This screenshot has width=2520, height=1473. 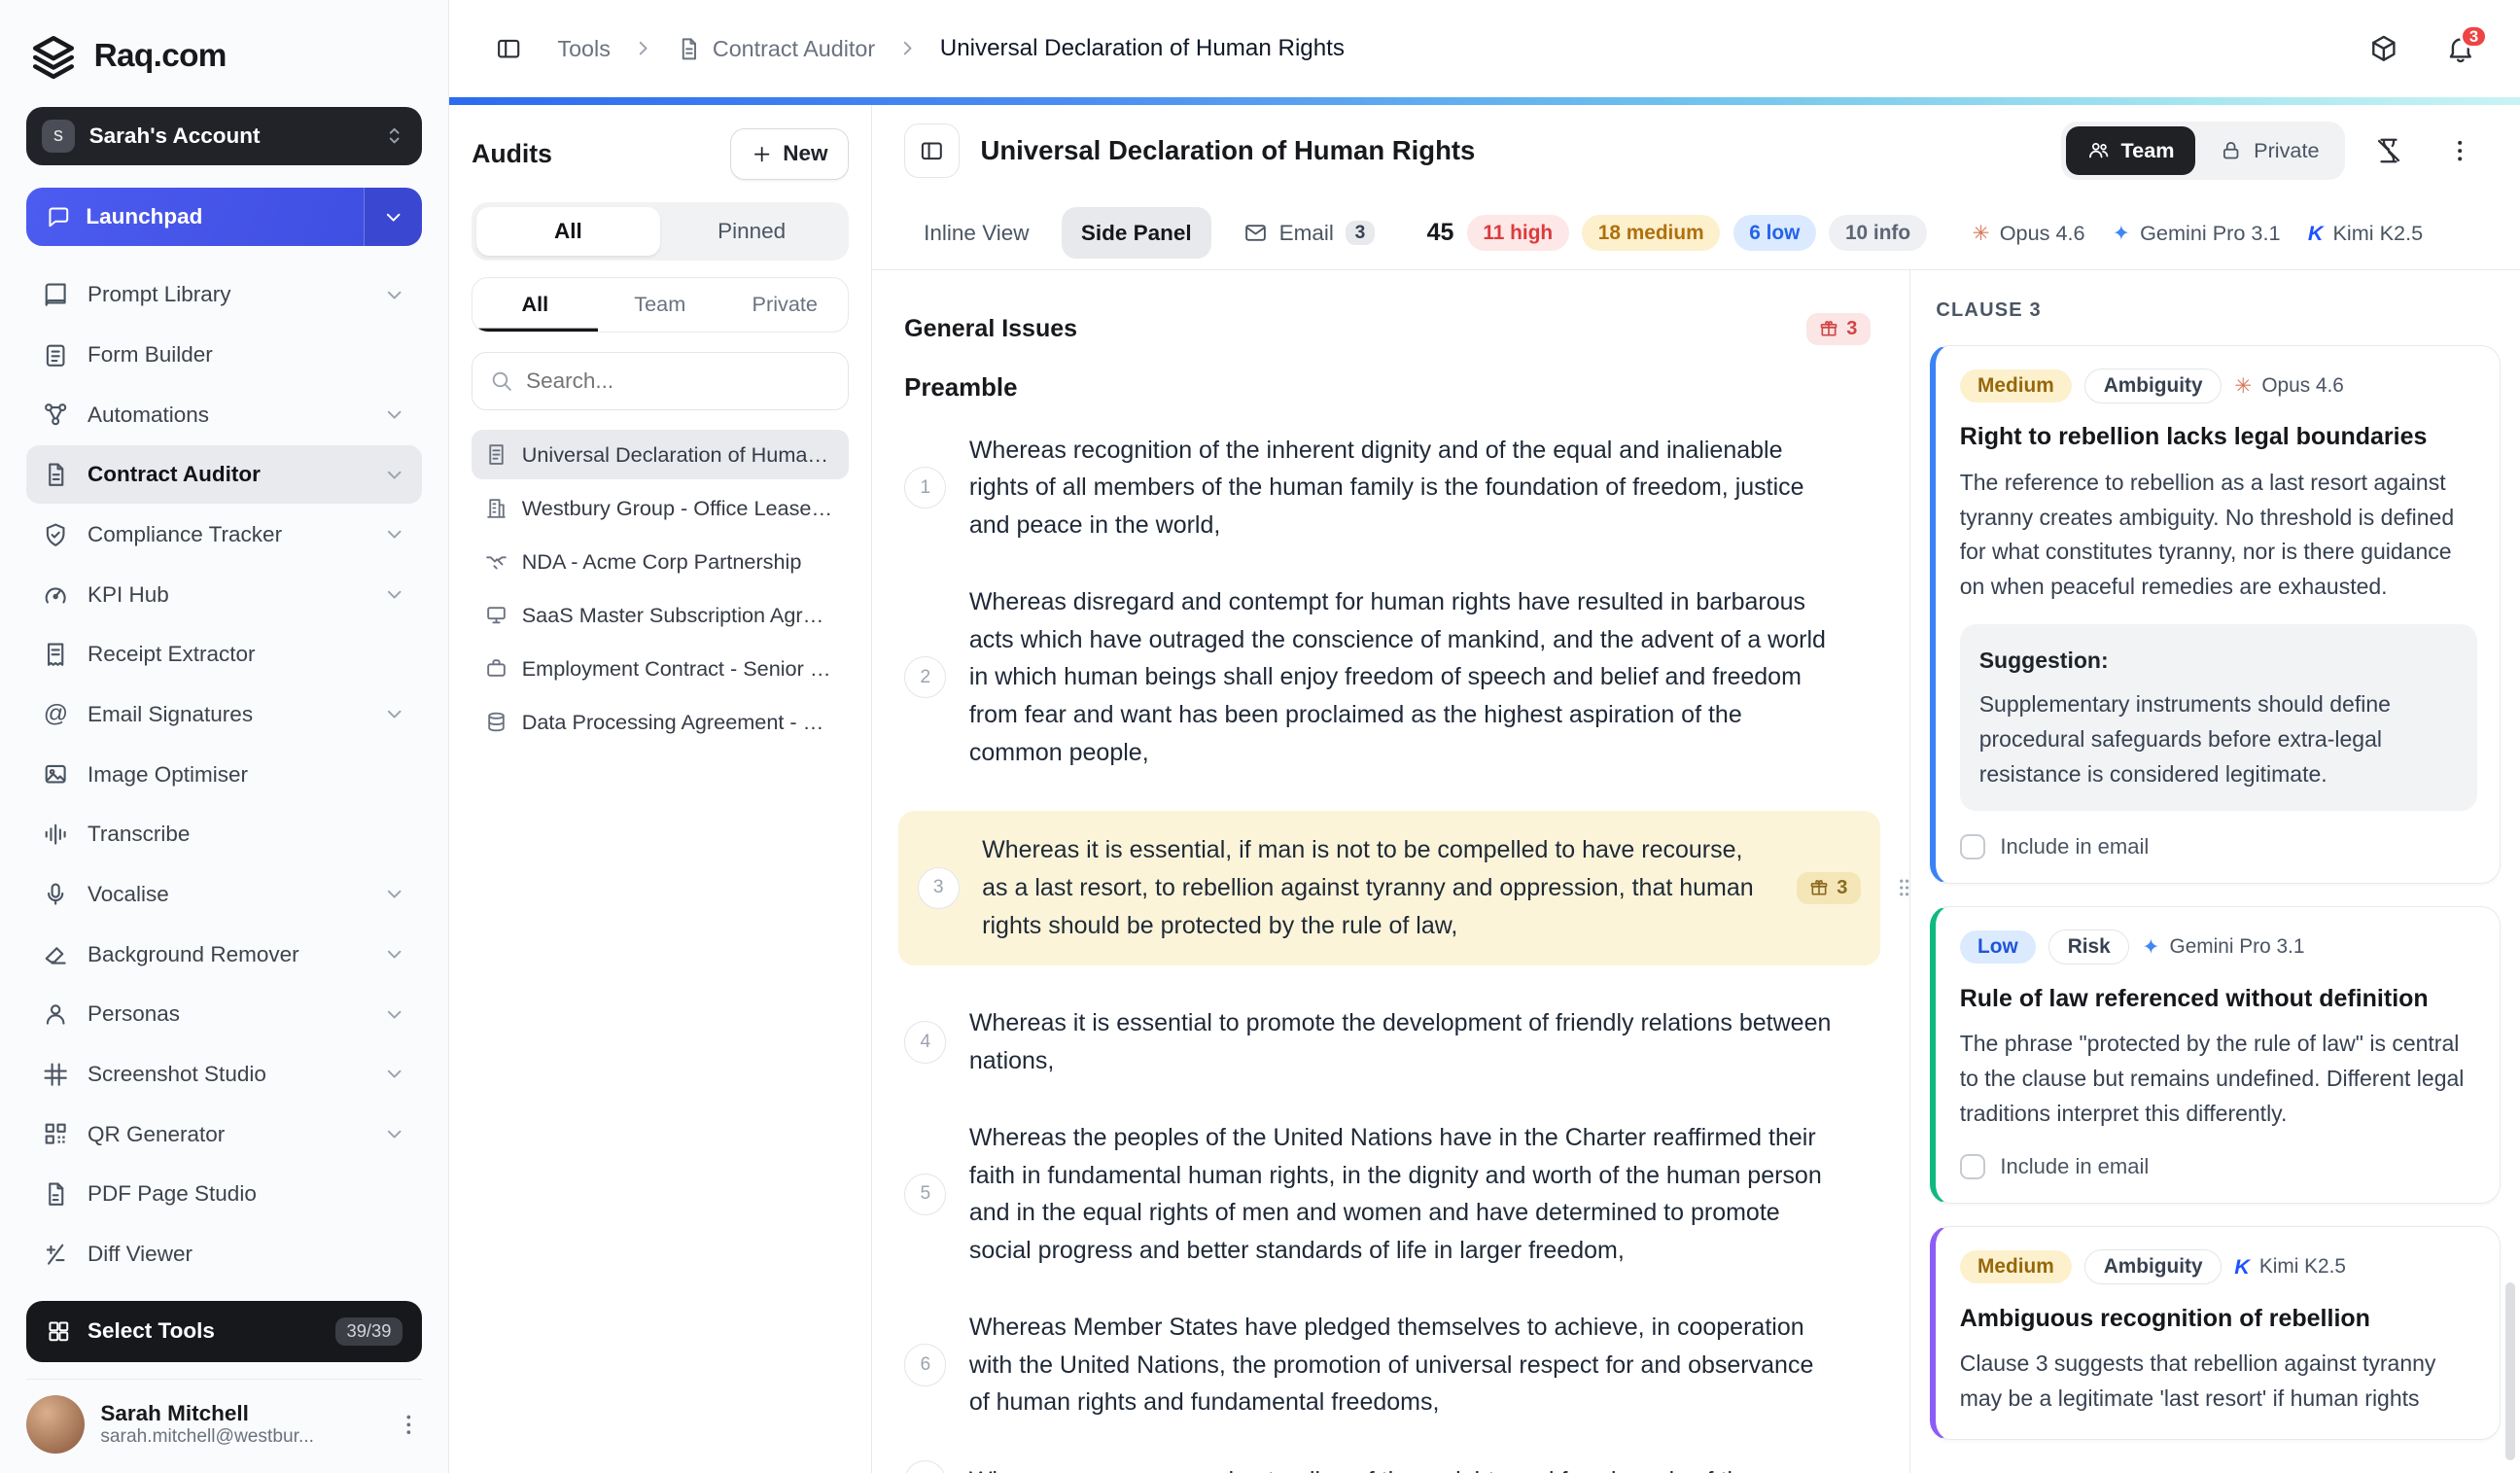 What do you see at coordinates (55, 594) in the screenshot?
I see `gauge-icon` at bounding box center [55, 594].